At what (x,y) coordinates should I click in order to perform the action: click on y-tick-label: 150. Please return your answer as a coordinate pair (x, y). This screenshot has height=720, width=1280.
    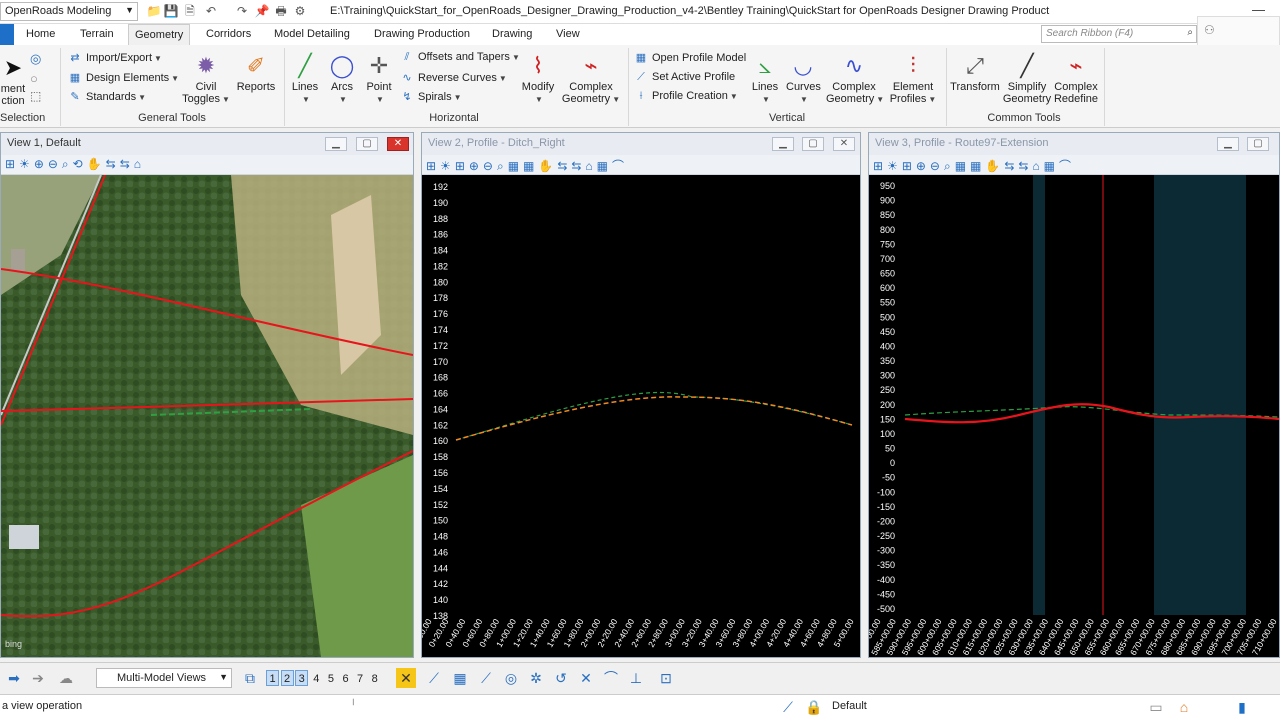
    Looking at the image, I should click on (440, 521).